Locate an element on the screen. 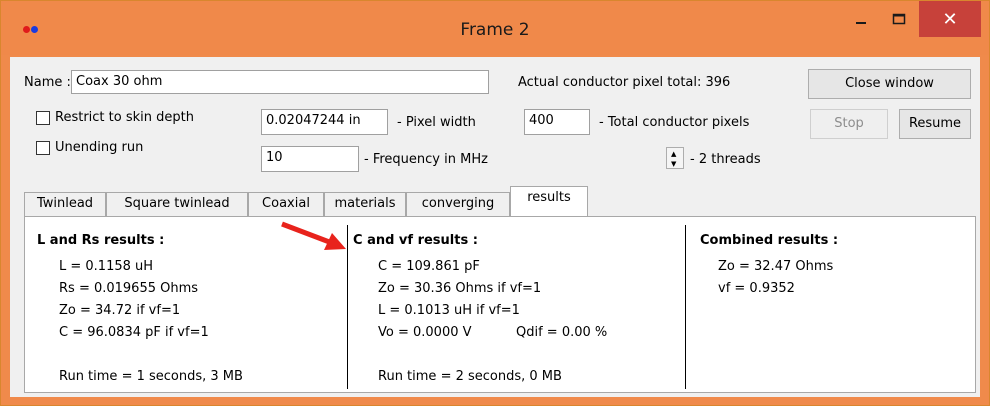 This screenshot has height=406, width=990. c-value-lrs: C = 96.0834 pF if vf=1 is located at coordinates (134, 332).